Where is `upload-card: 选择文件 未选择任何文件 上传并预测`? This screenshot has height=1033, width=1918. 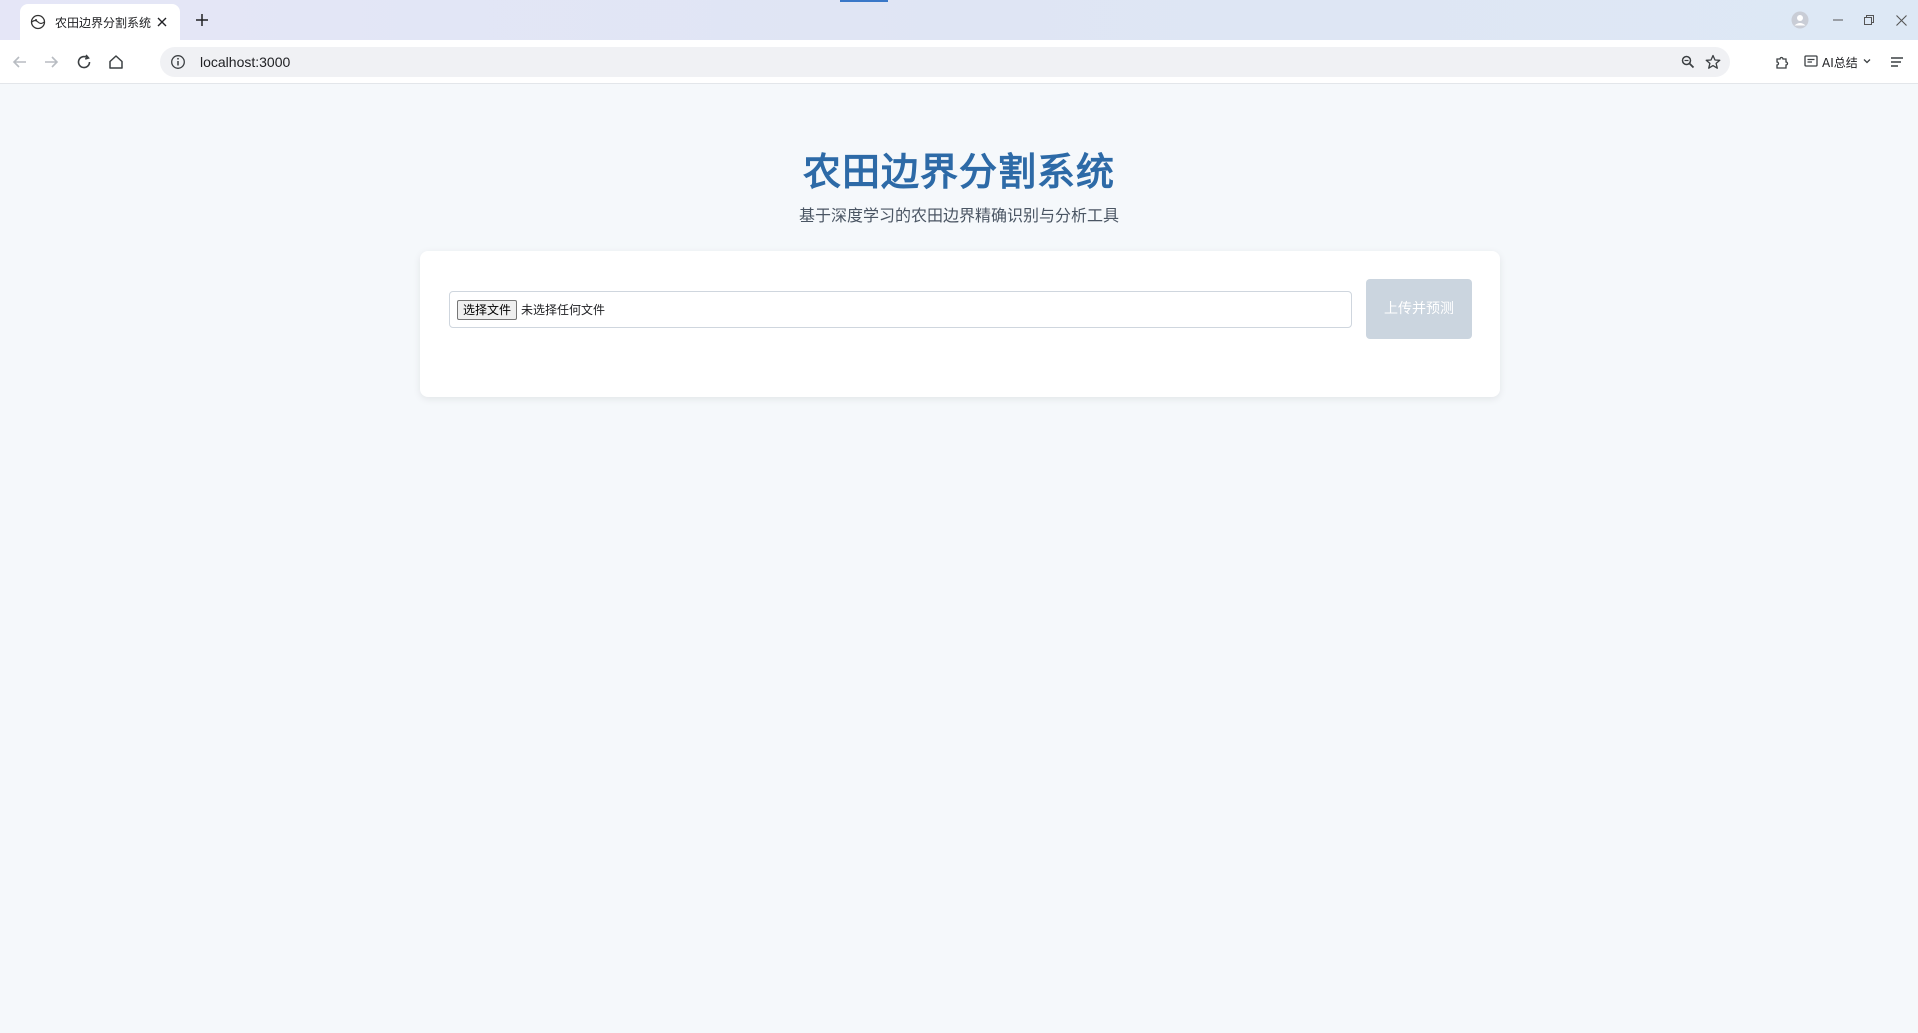 upload-card: 选择文件 未选择任何文件 上传并预测 is located at coordinates (960, 324).